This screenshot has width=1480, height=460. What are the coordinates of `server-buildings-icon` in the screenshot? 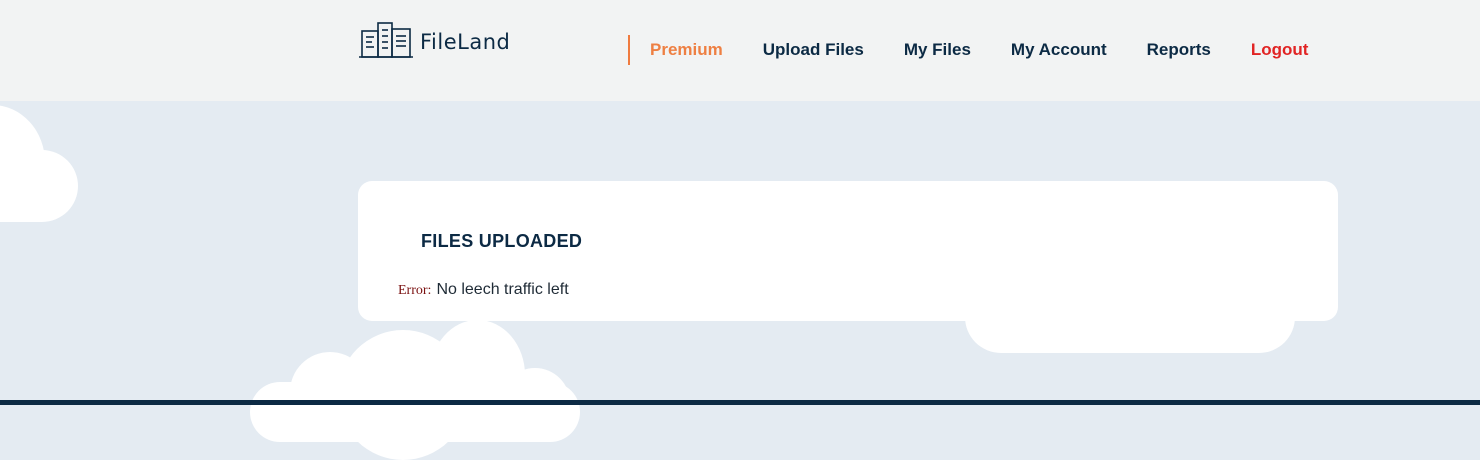 It's located at (386, 40).